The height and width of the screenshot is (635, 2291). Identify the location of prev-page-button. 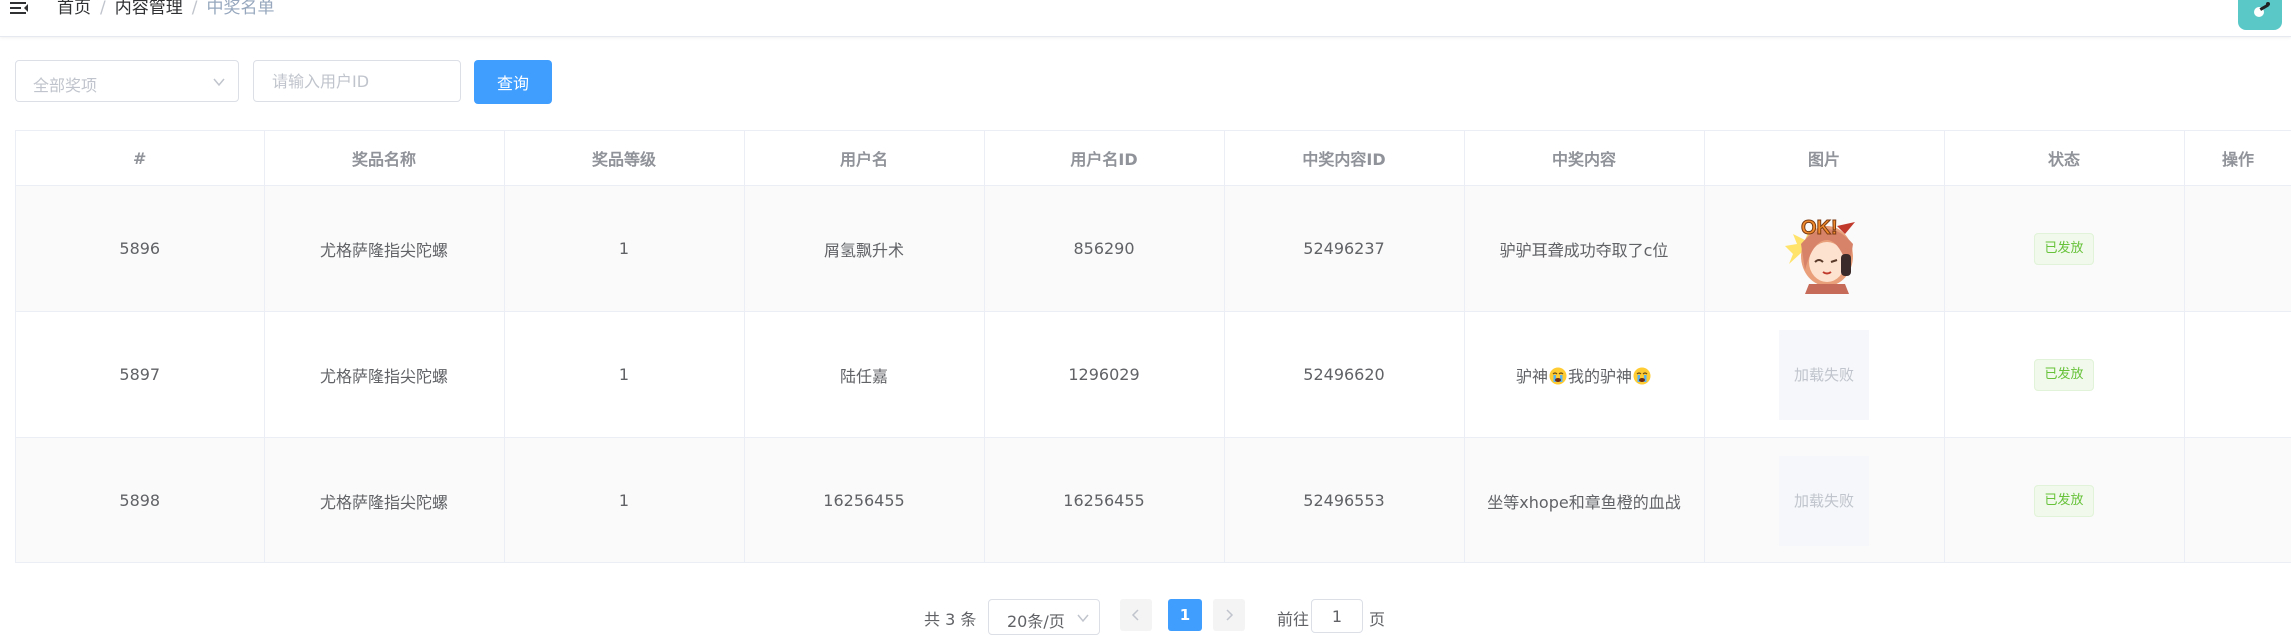
(1136, 615).